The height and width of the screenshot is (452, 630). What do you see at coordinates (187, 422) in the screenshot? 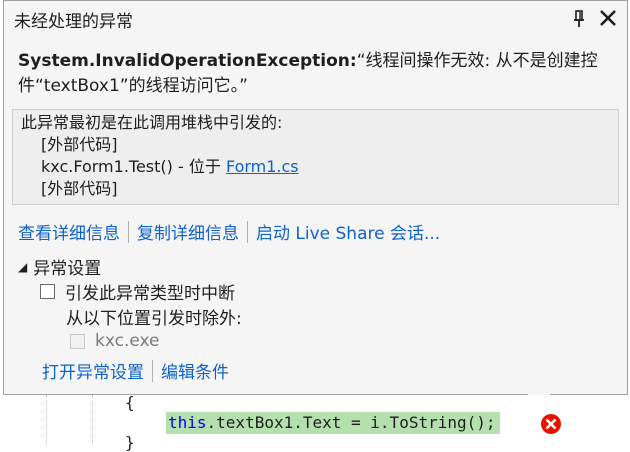
I see `code-keyword: this` at bounding box center [187, 422].